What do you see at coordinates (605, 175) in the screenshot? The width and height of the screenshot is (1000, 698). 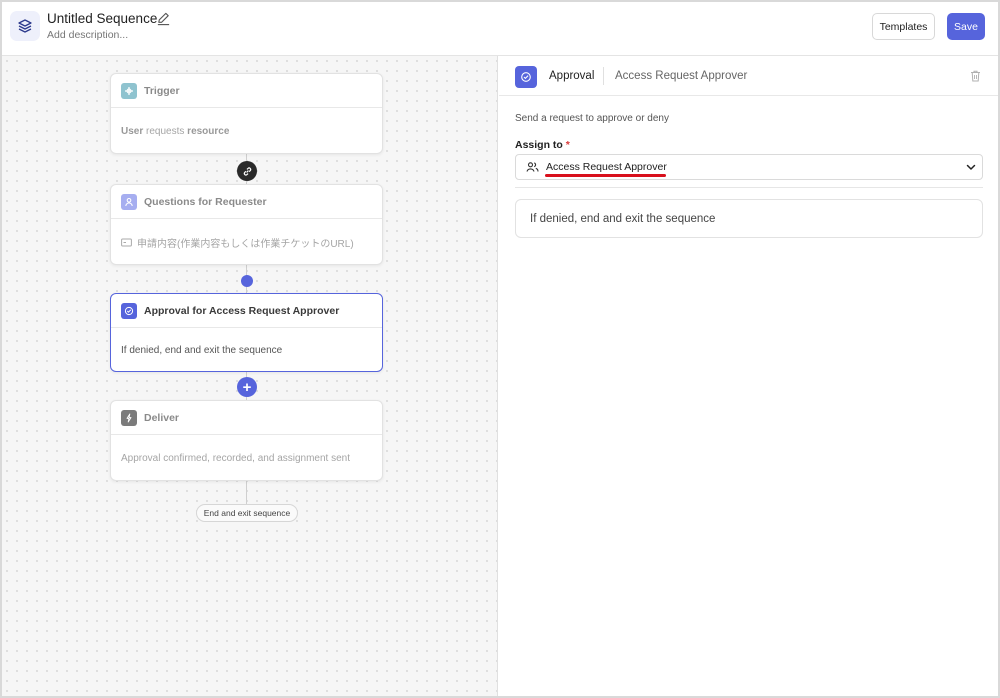 I see `annotation-underline` at bounding box center [605, 175].